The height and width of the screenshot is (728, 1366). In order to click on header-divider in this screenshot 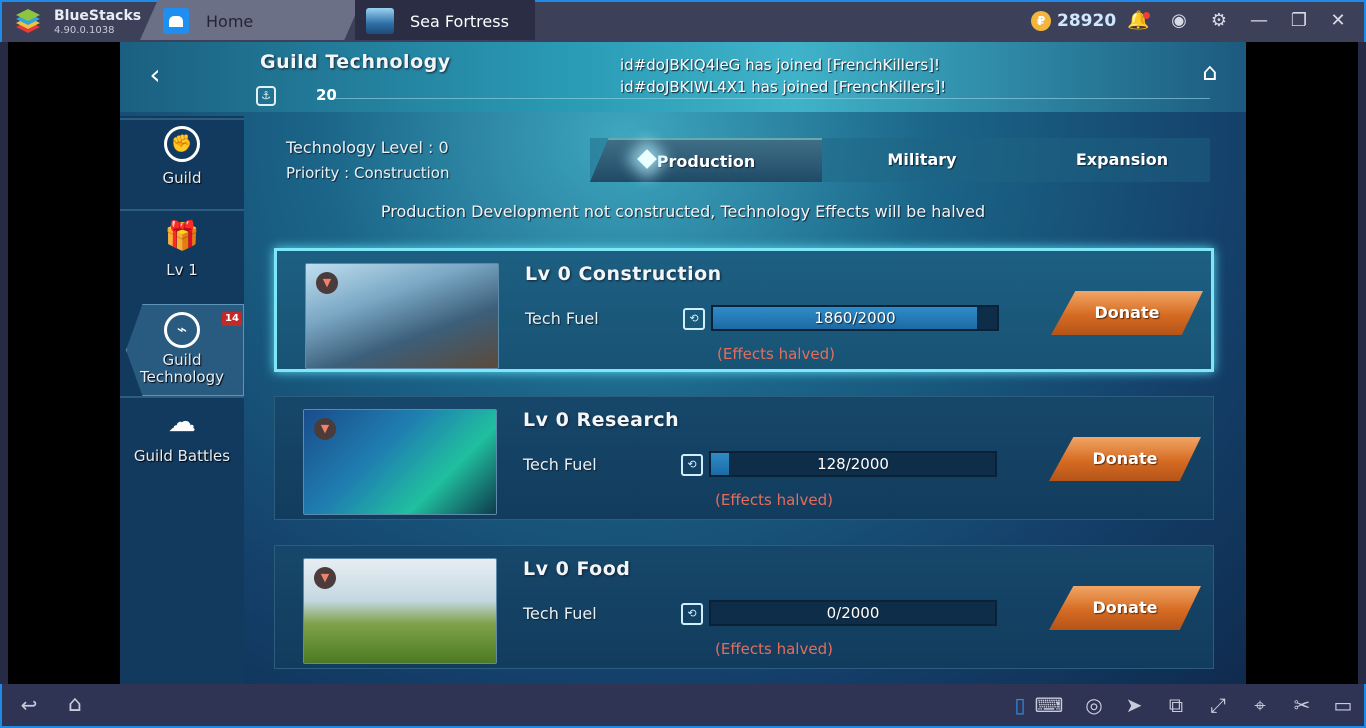, I will do `click(770, 98)`.